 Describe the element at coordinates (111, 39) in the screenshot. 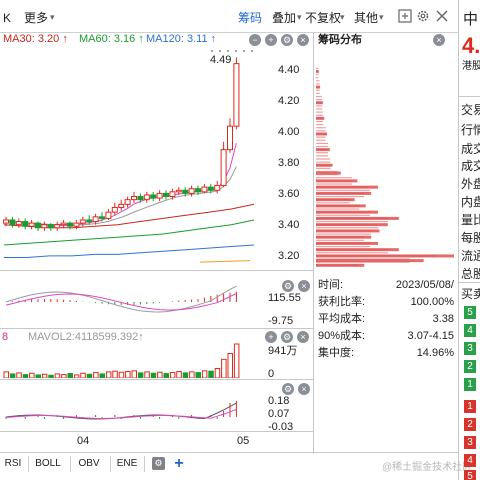

I see `ma60-label: MA60: 3.16 ↑` at that location.